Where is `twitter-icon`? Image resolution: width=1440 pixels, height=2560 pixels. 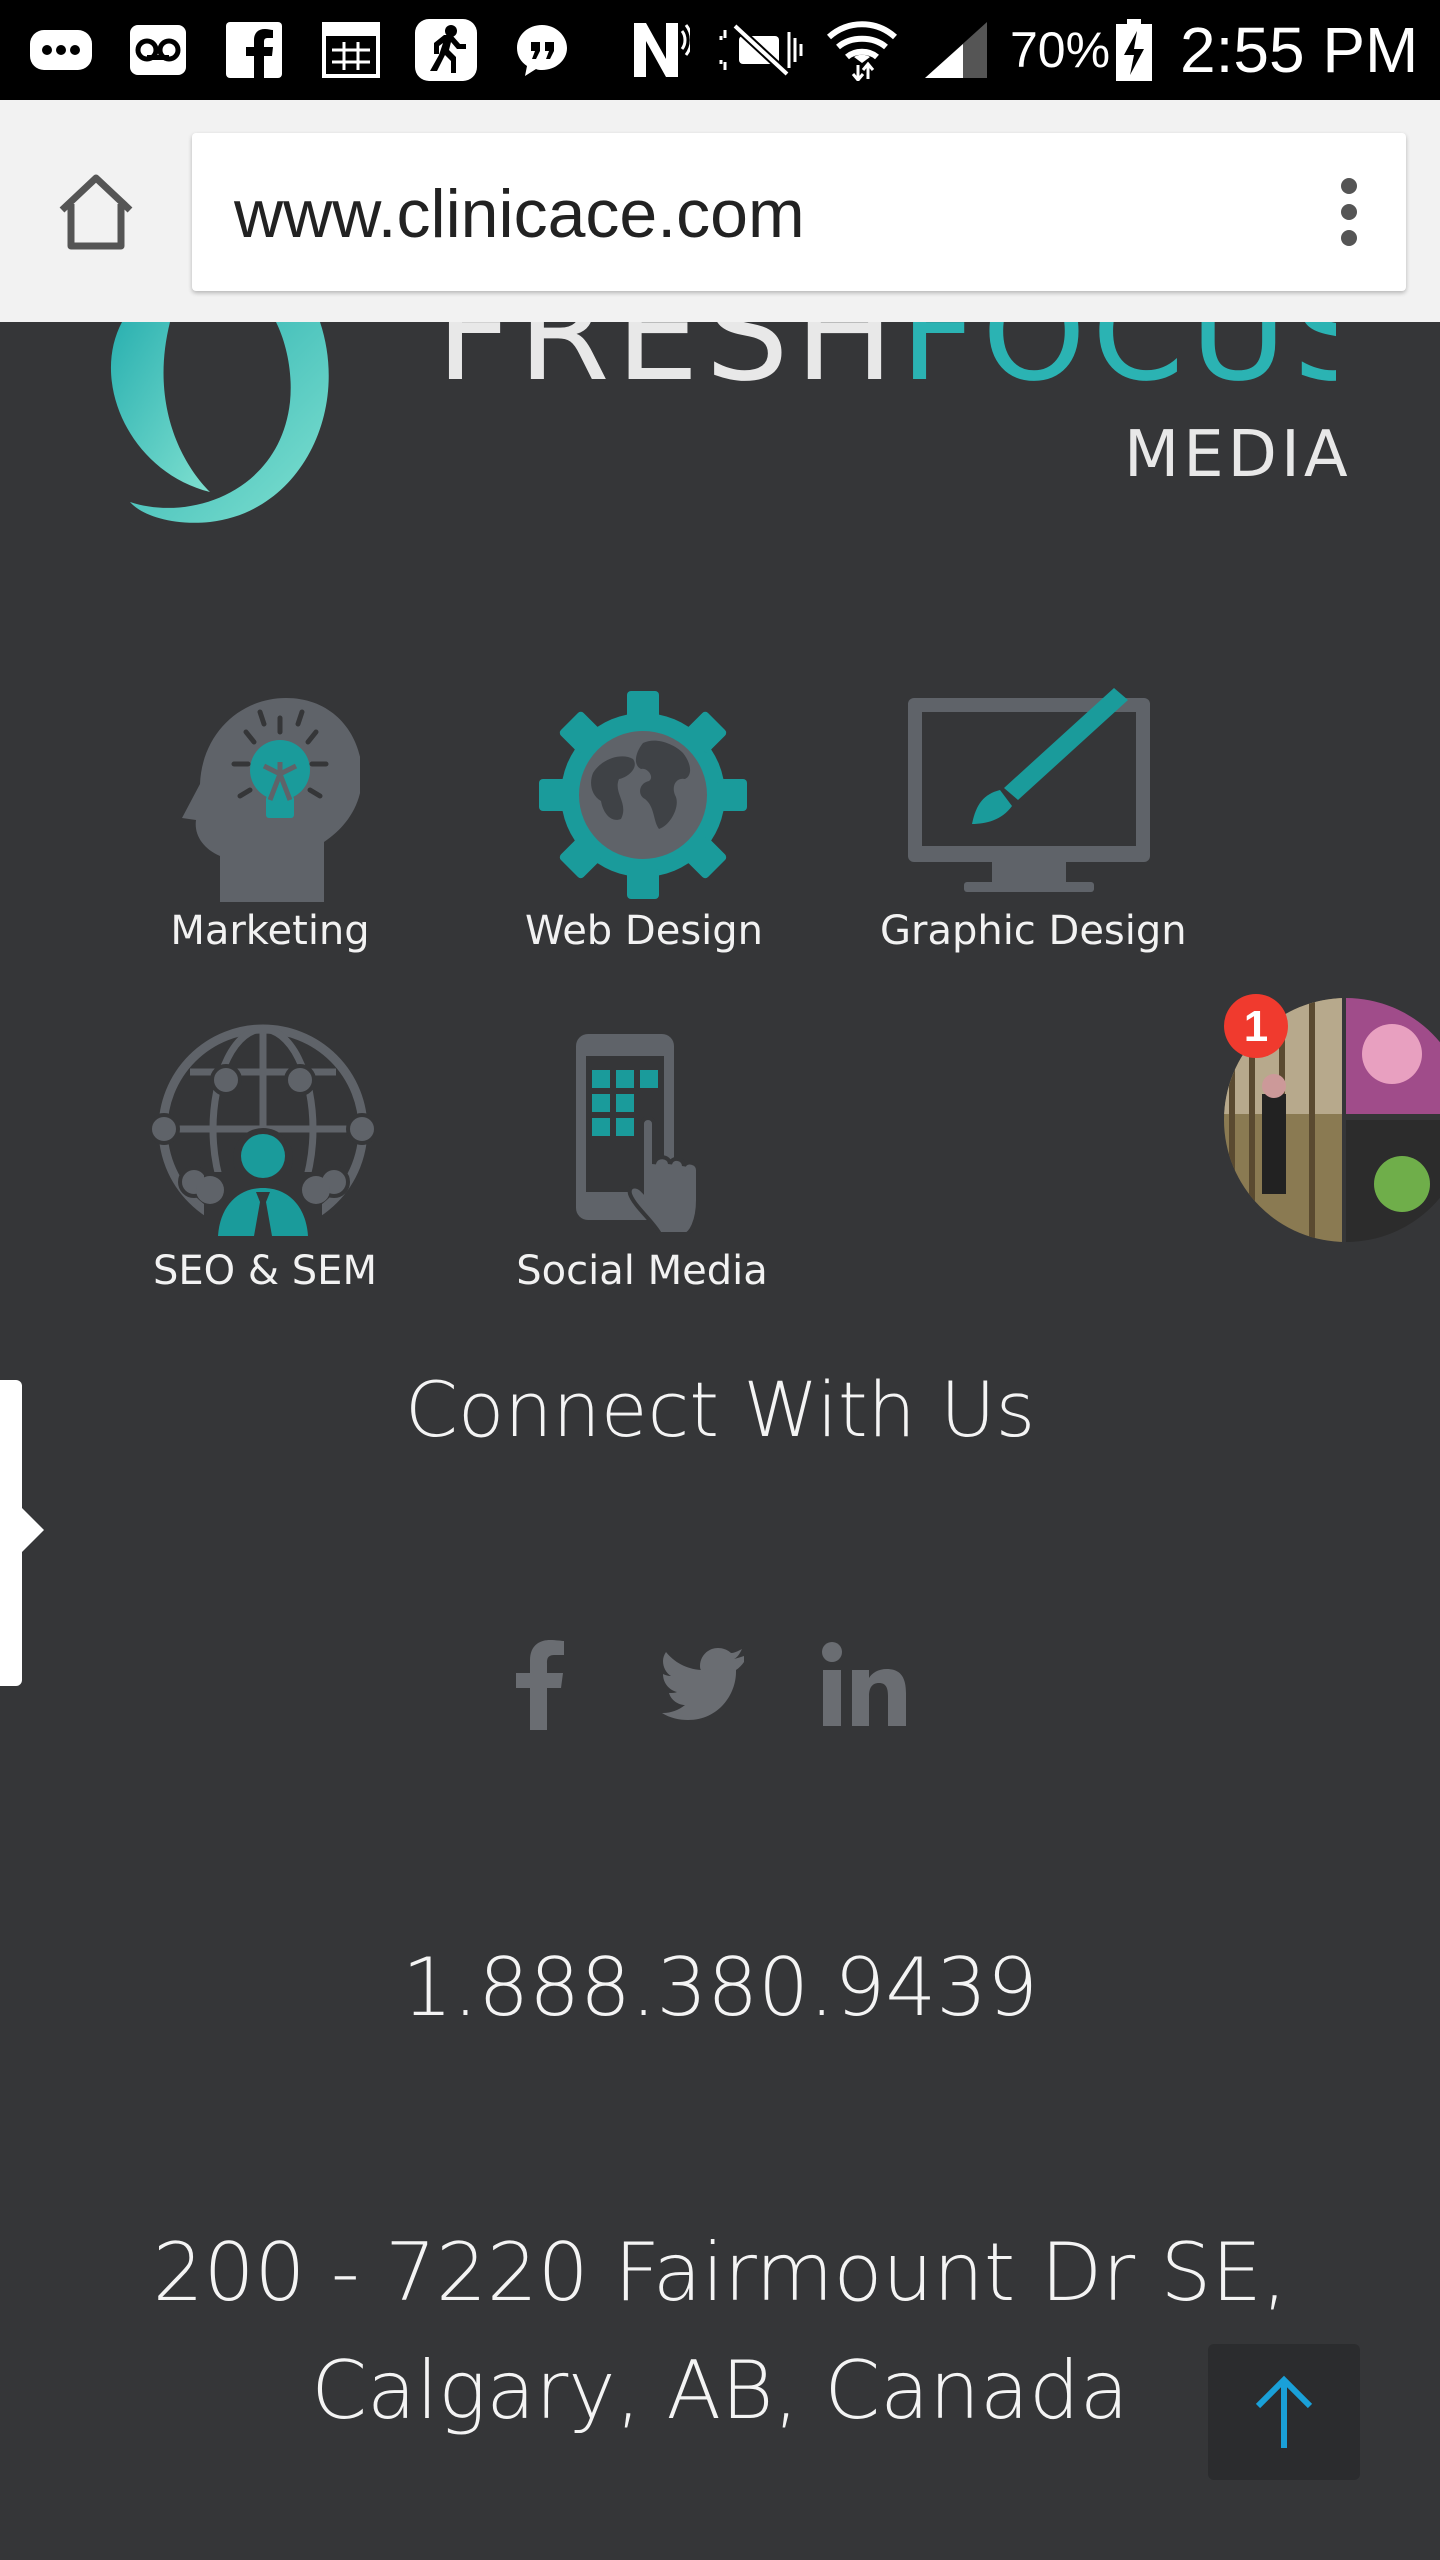
twitter-icon is located at coordinates (703, 1684).